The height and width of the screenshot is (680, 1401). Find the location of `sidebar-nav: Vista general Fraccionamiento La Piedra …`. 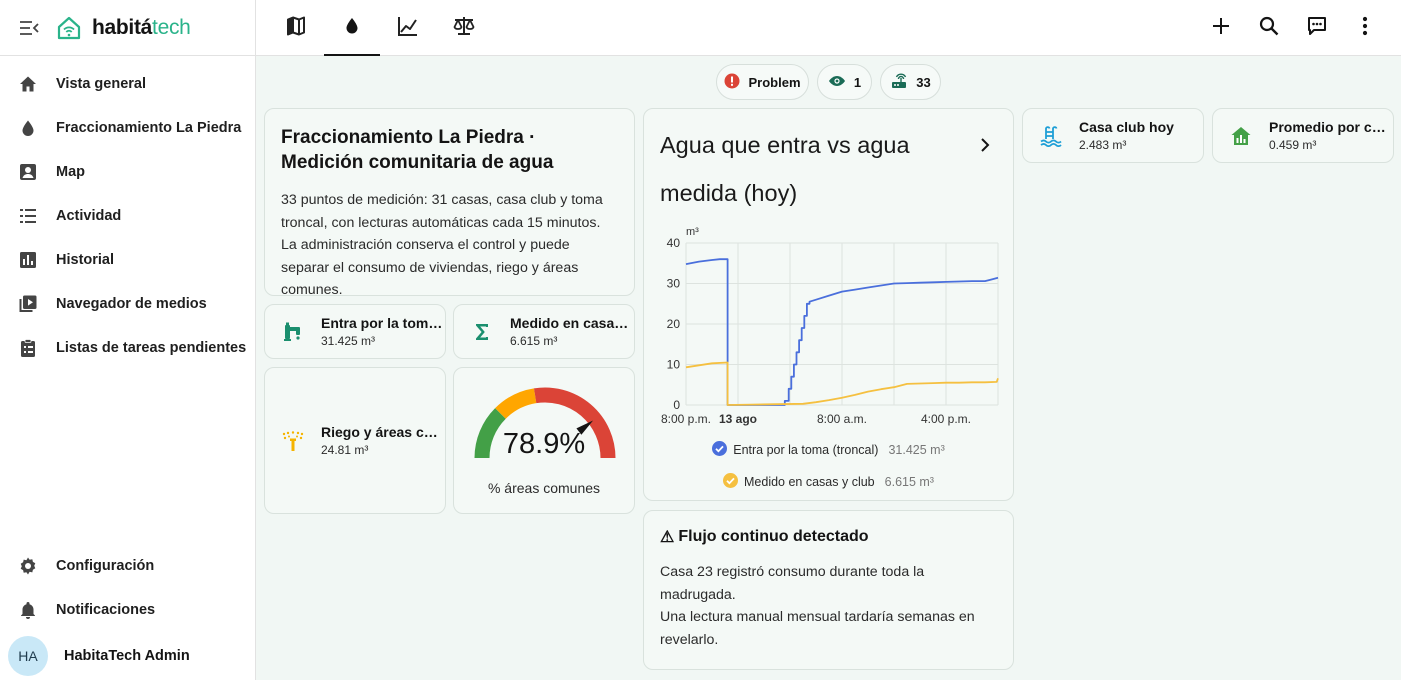

sidebar-nav: Vista general Fraccionamiento La Piedra … is located at coordinates (127, 213).